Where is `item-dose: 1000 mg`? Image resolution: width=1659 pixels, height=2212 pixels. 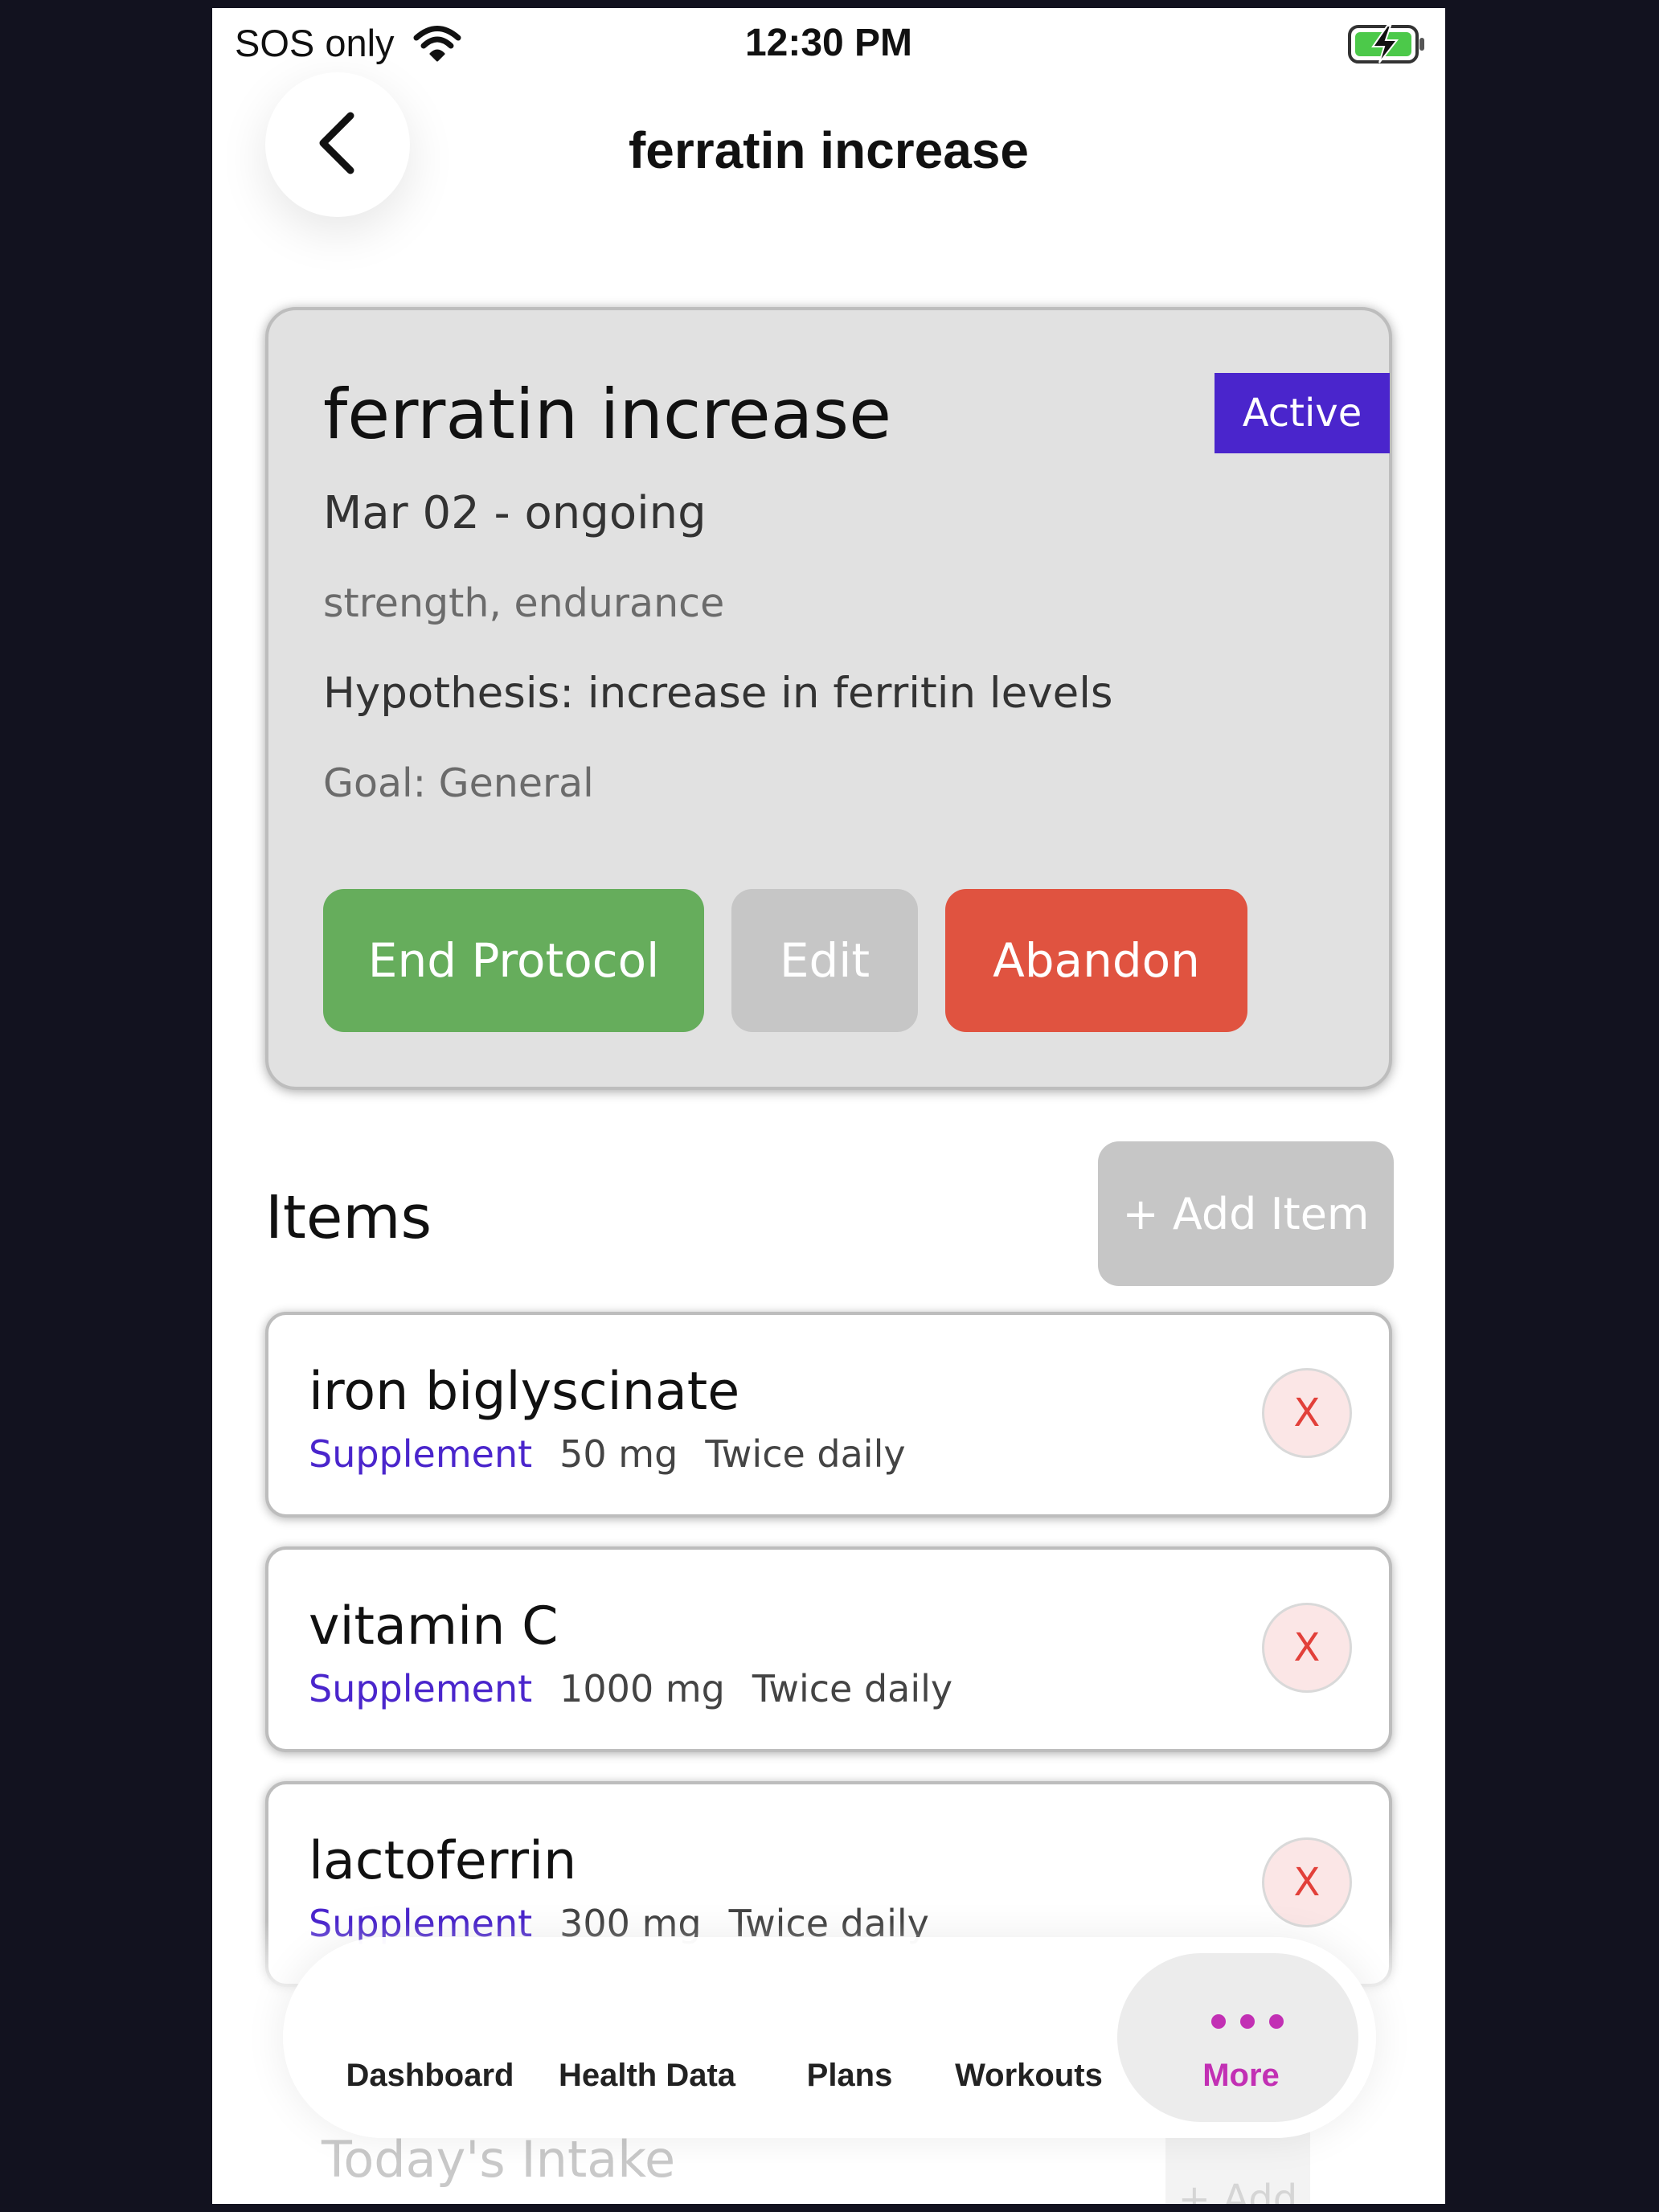 item-dose: 1000 mg is located at coordinates (642, 1688).